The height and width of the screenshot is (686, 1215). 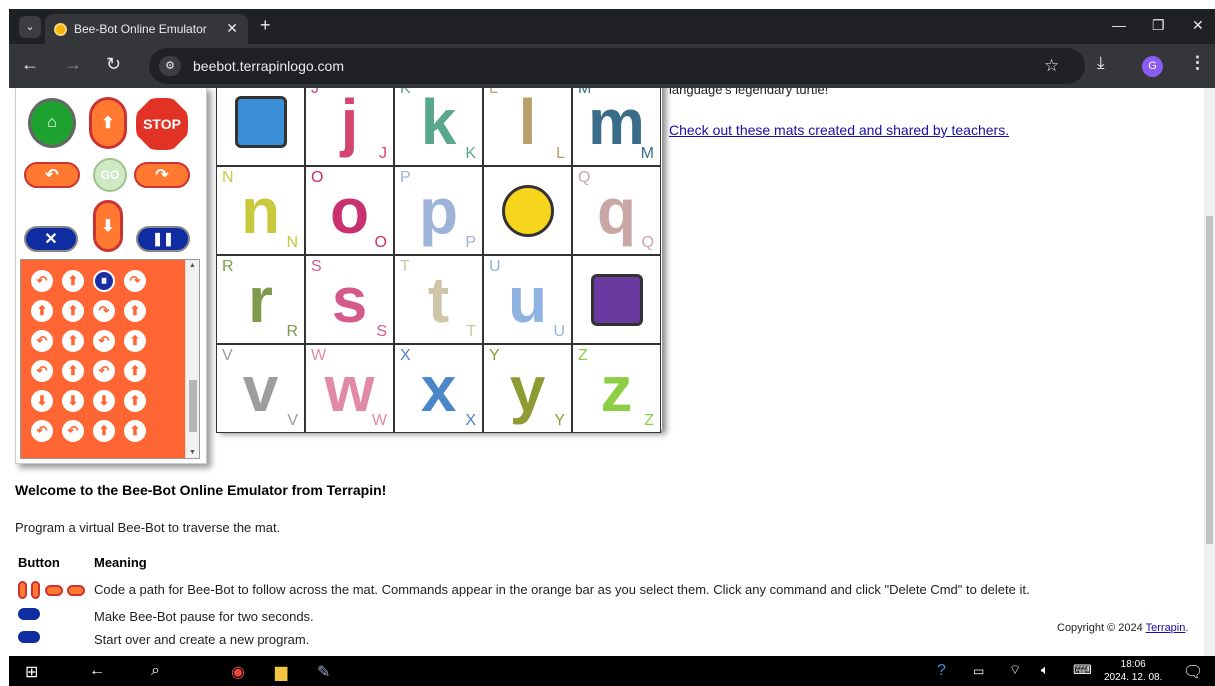 What do you see at coordinates (162, 175) in the screenshot?
I see `turn-right-button: ↷` at bounding box center [162, 175].